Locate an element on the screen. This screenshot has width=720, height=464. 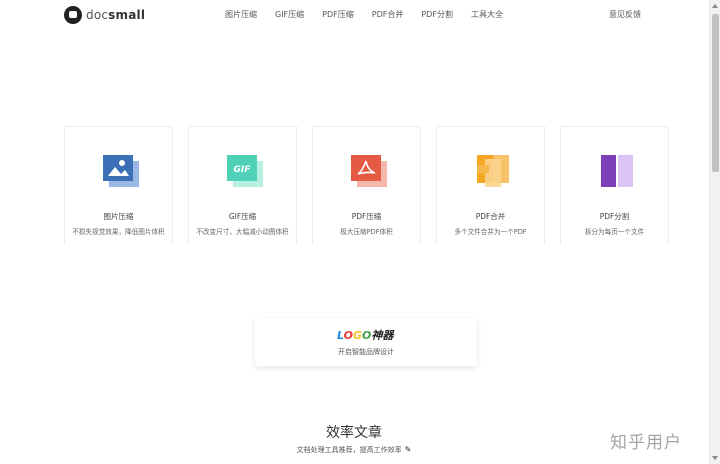
tool-card-gif-compress: GIF GIF压缩 不改变尺寸，大幅减小动图体积 is located at coordinates (242, 185).